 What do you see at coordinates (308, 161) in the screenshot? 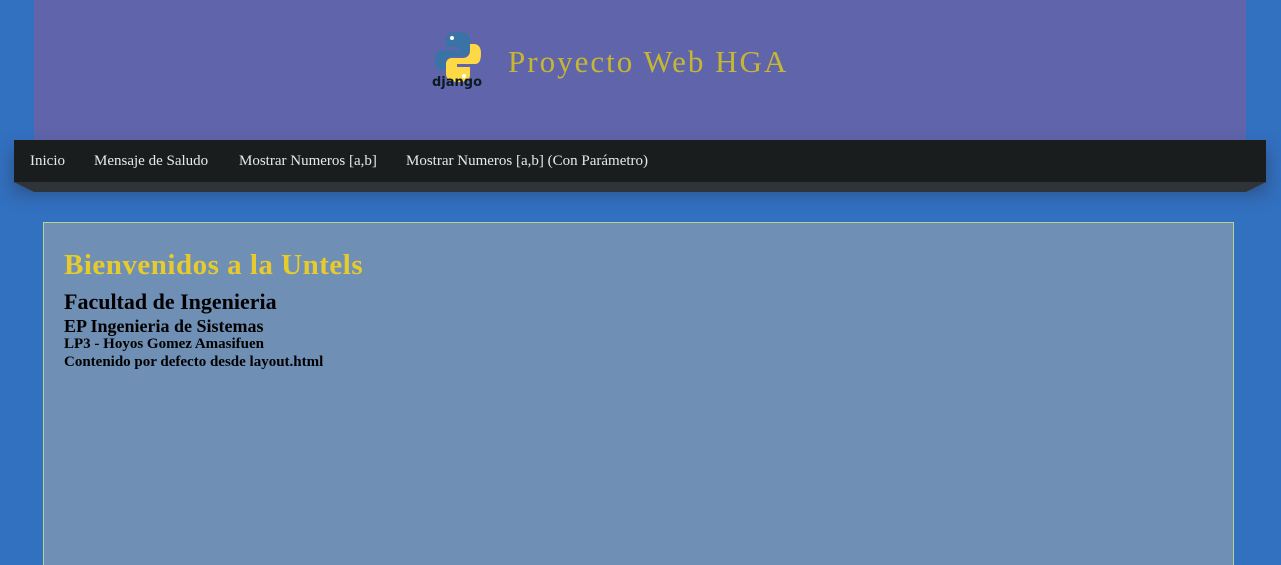
I see `nav-item-mostrar-numeros: Mostrar Numeros [a,b]` at bounding box center [308, 161].